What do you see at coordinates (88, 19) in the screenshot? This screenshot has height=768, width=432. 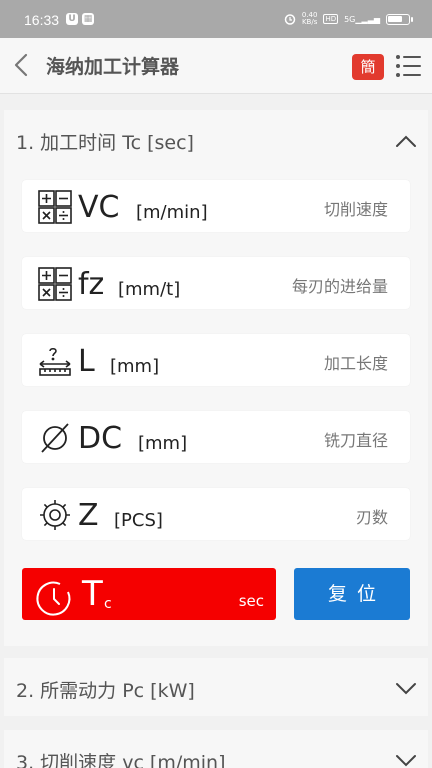 I see `gift-notification-icon: ▦` at bounding box center [88, 19].